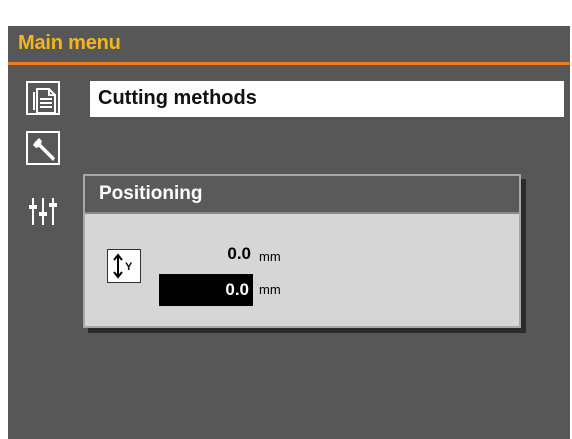 This screenshot has width=572, height=439. I want to click on page-title: Main menu, so click(69, 43).